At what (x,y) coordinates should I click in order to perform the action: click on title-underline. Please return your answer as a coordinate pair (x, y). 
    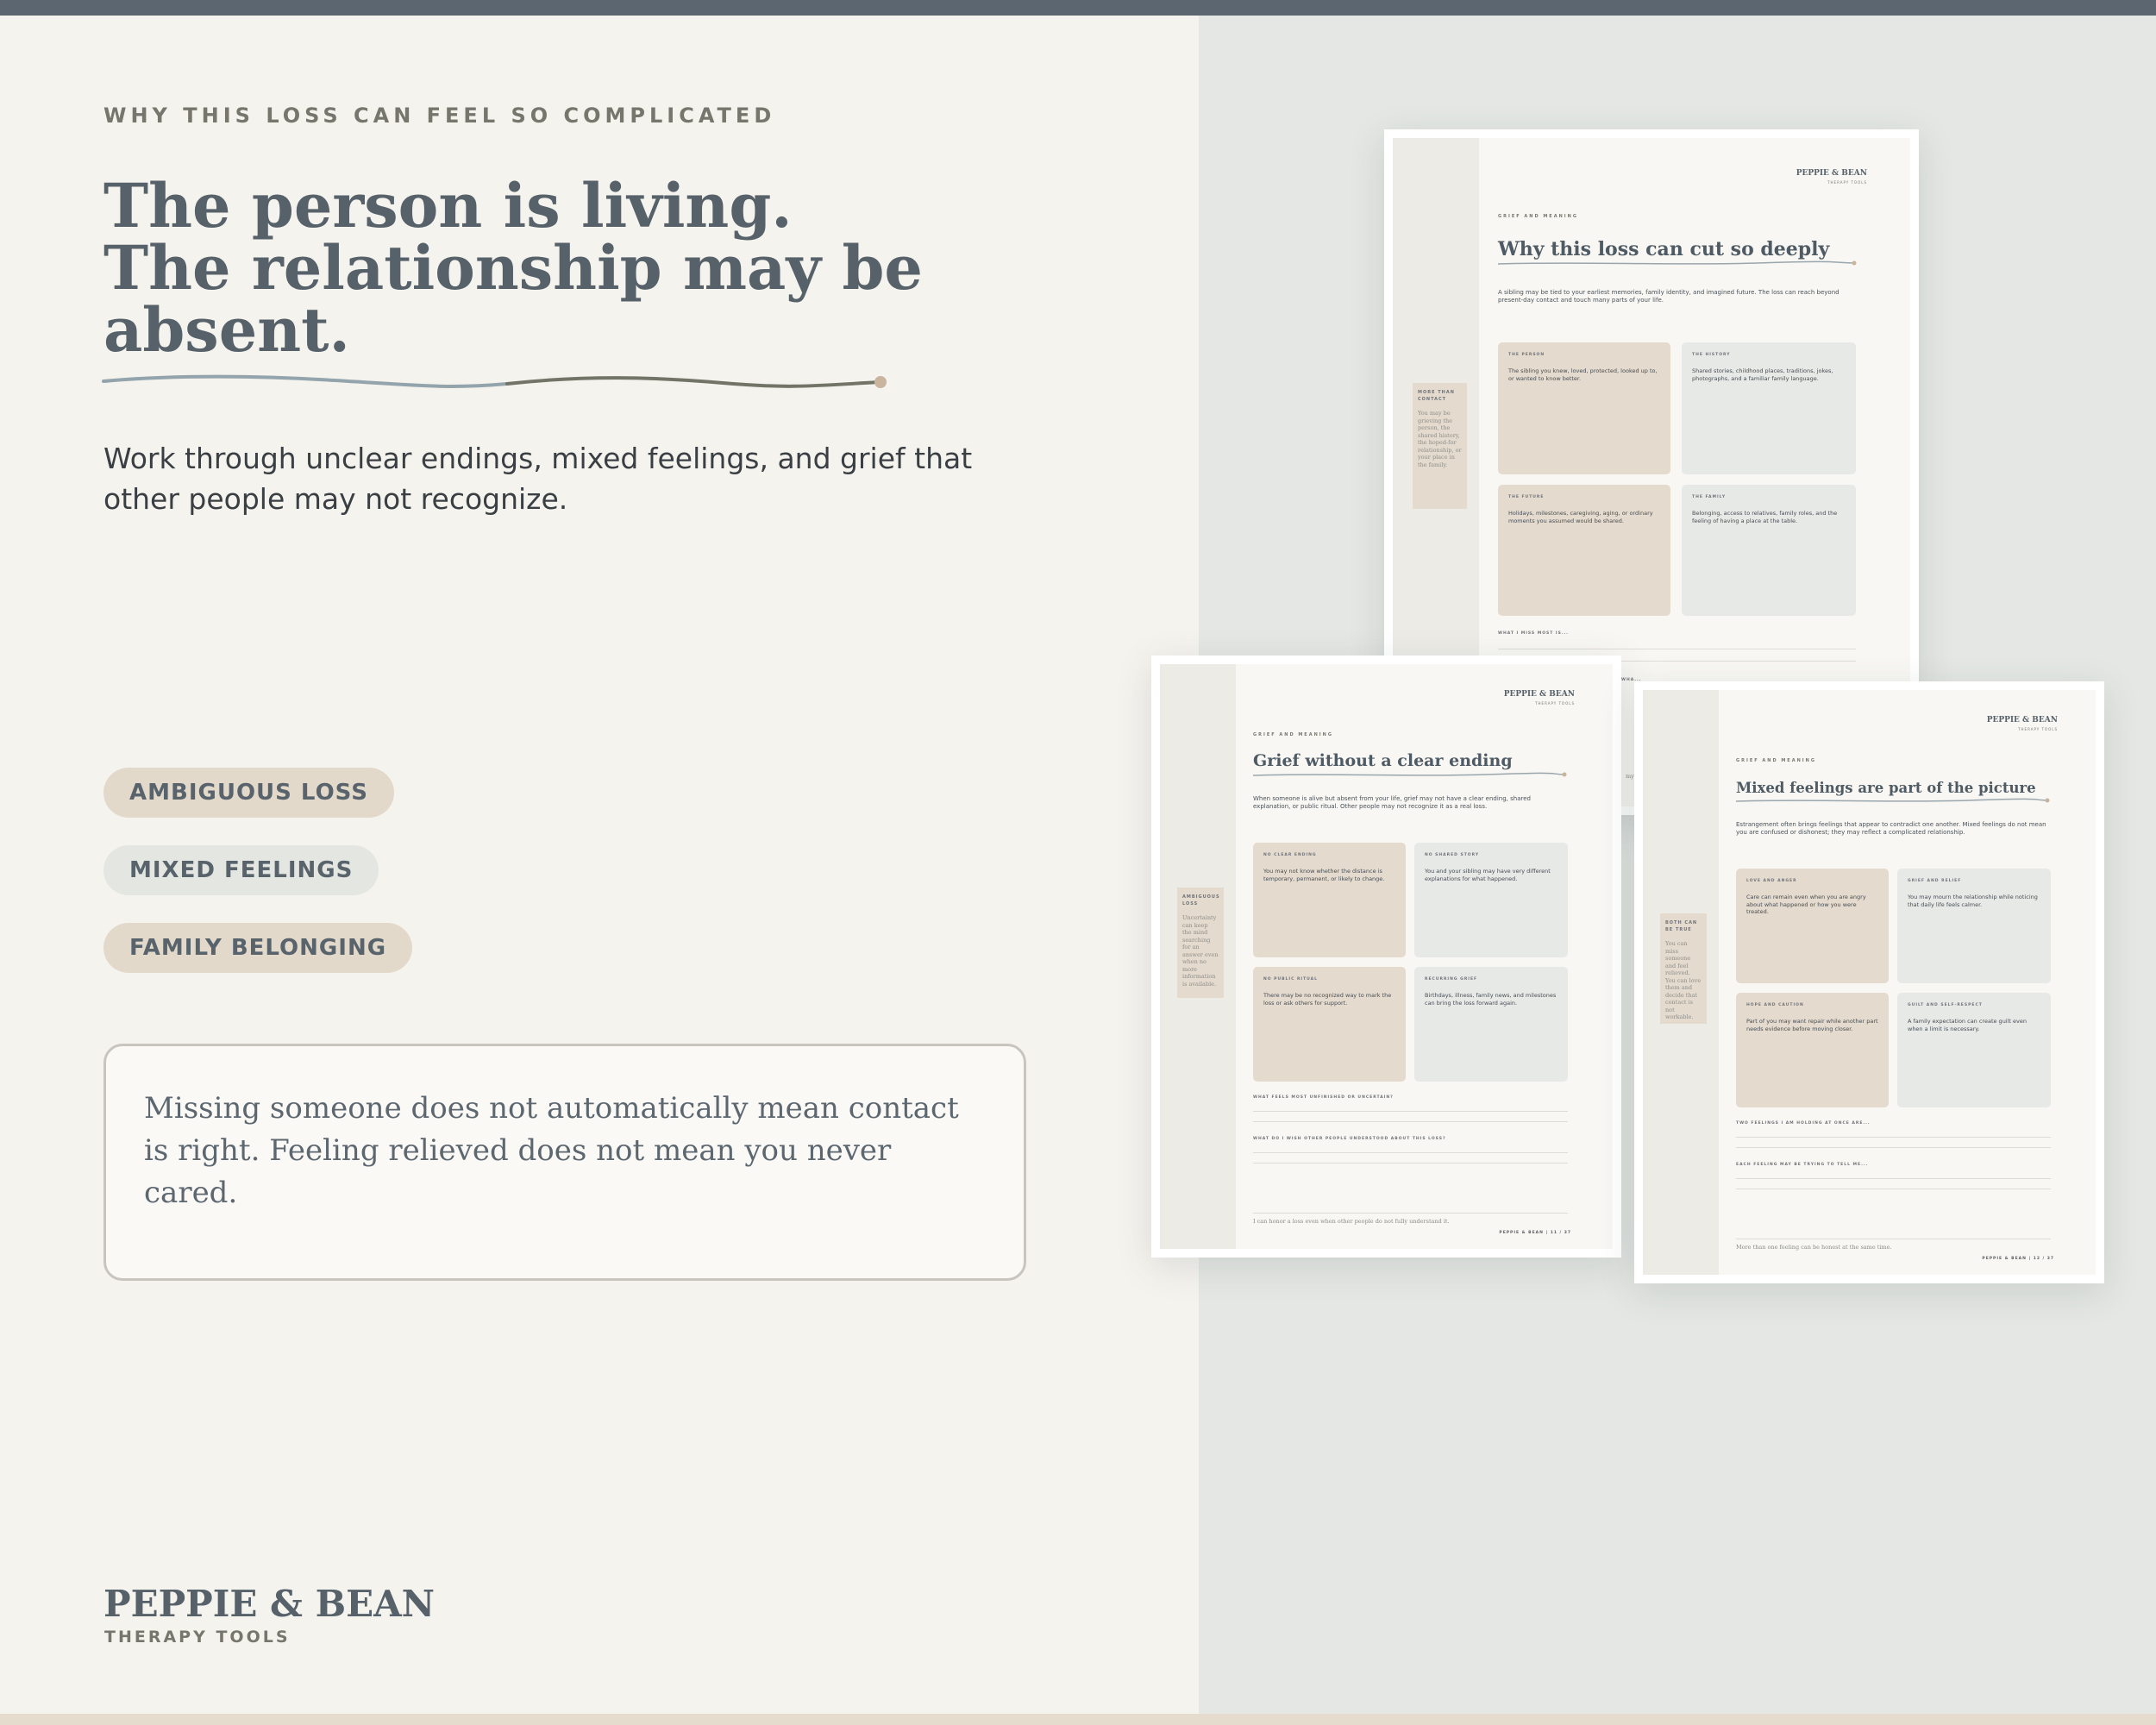
    Looking at the image, I should click on (494, 381).